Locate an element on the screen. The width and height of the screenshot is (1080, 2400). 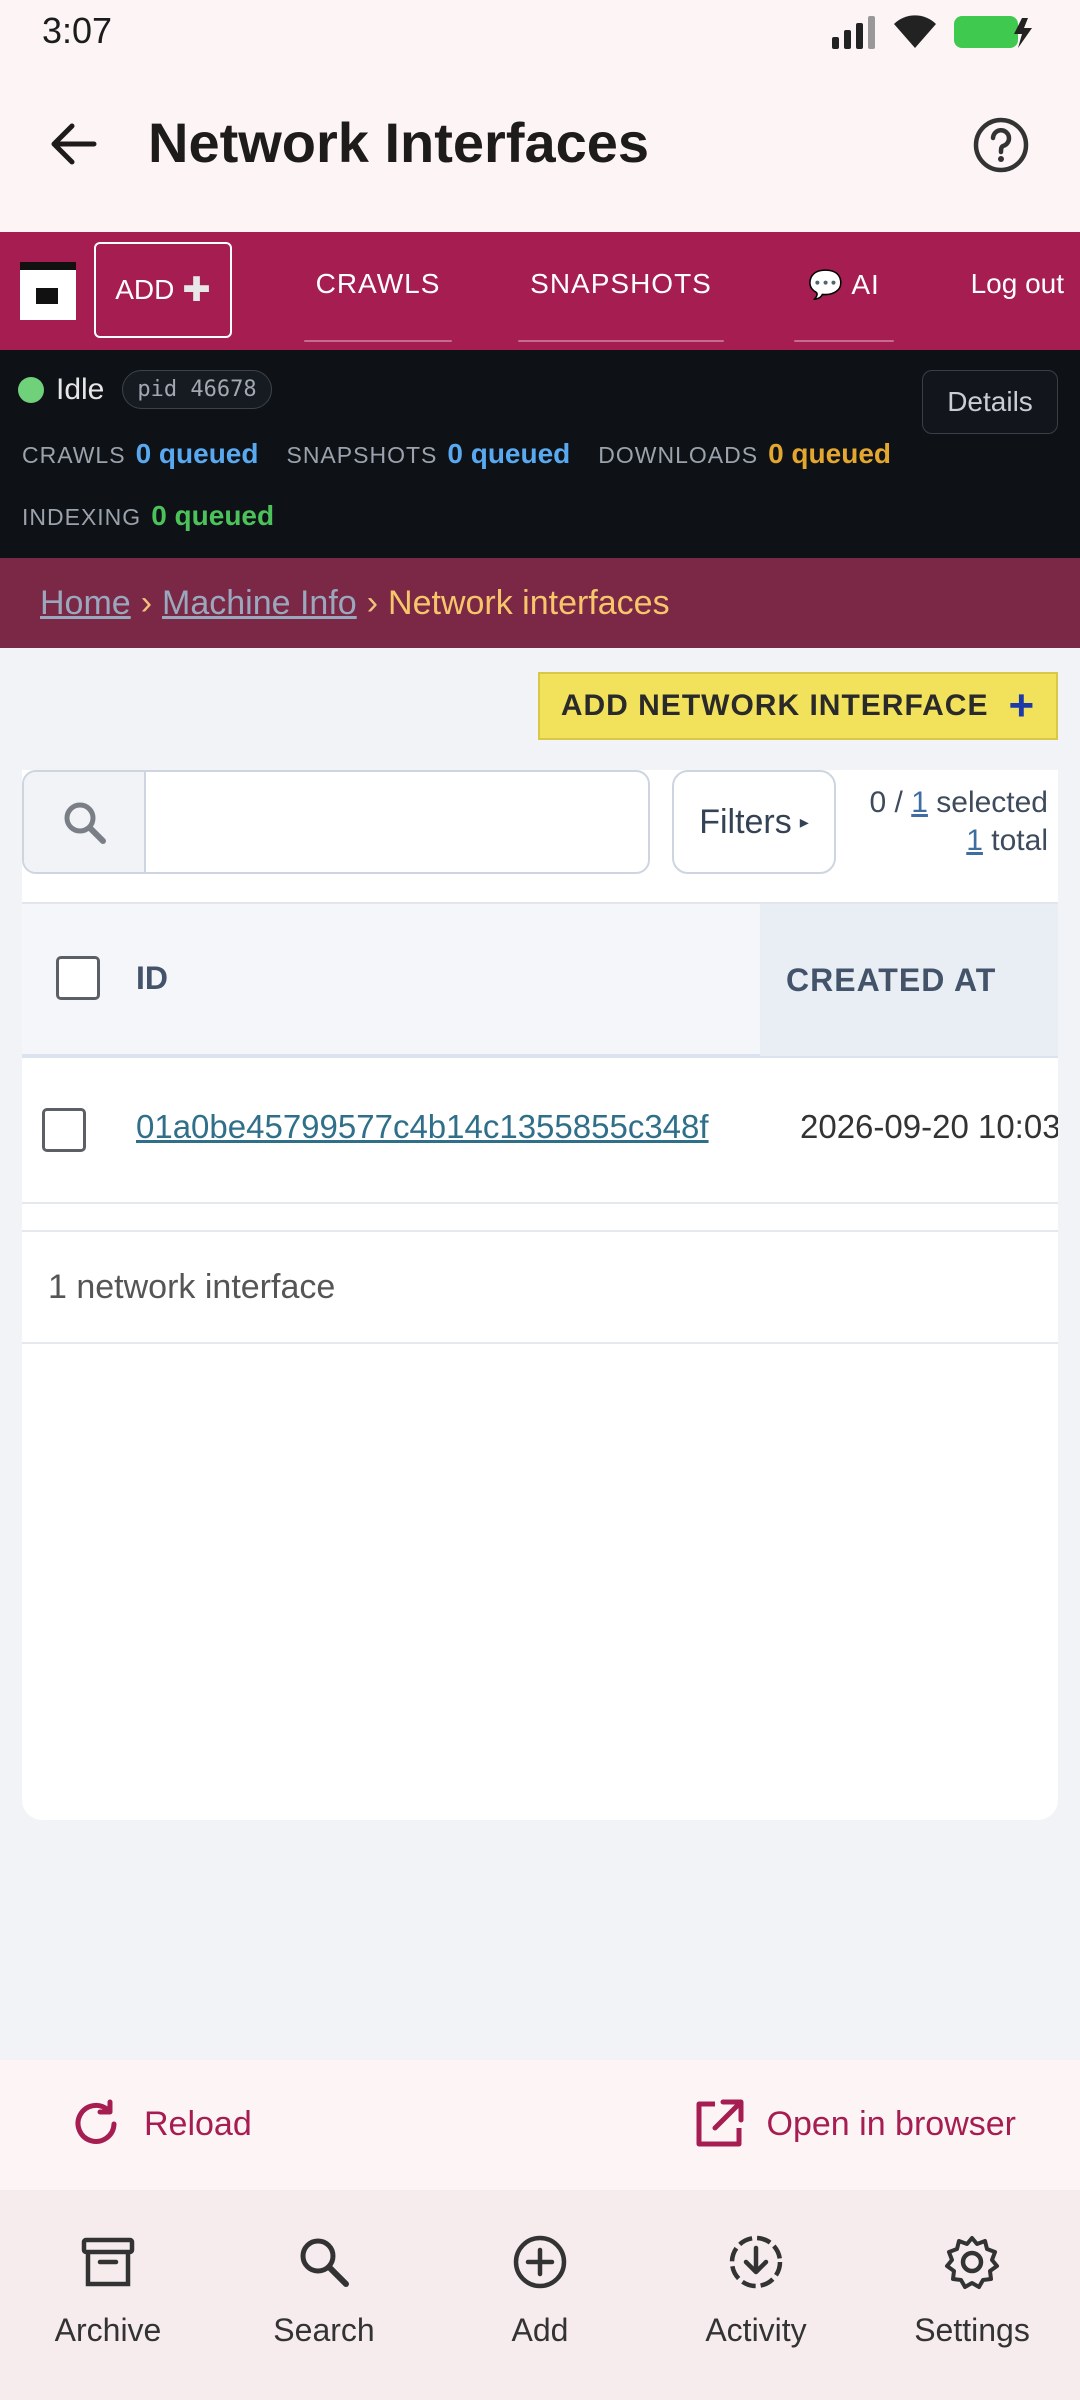
breadcrumb-home: Home is located at coordinates (85, 603).